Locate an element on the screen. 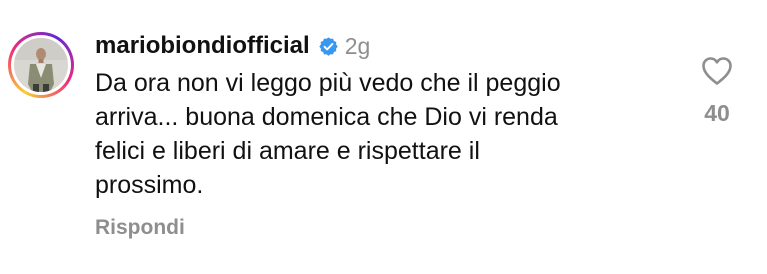 Image resolution: width=767 pixels, height=274 pixels. verified-badge-icon is located at coordinates (328, 46).